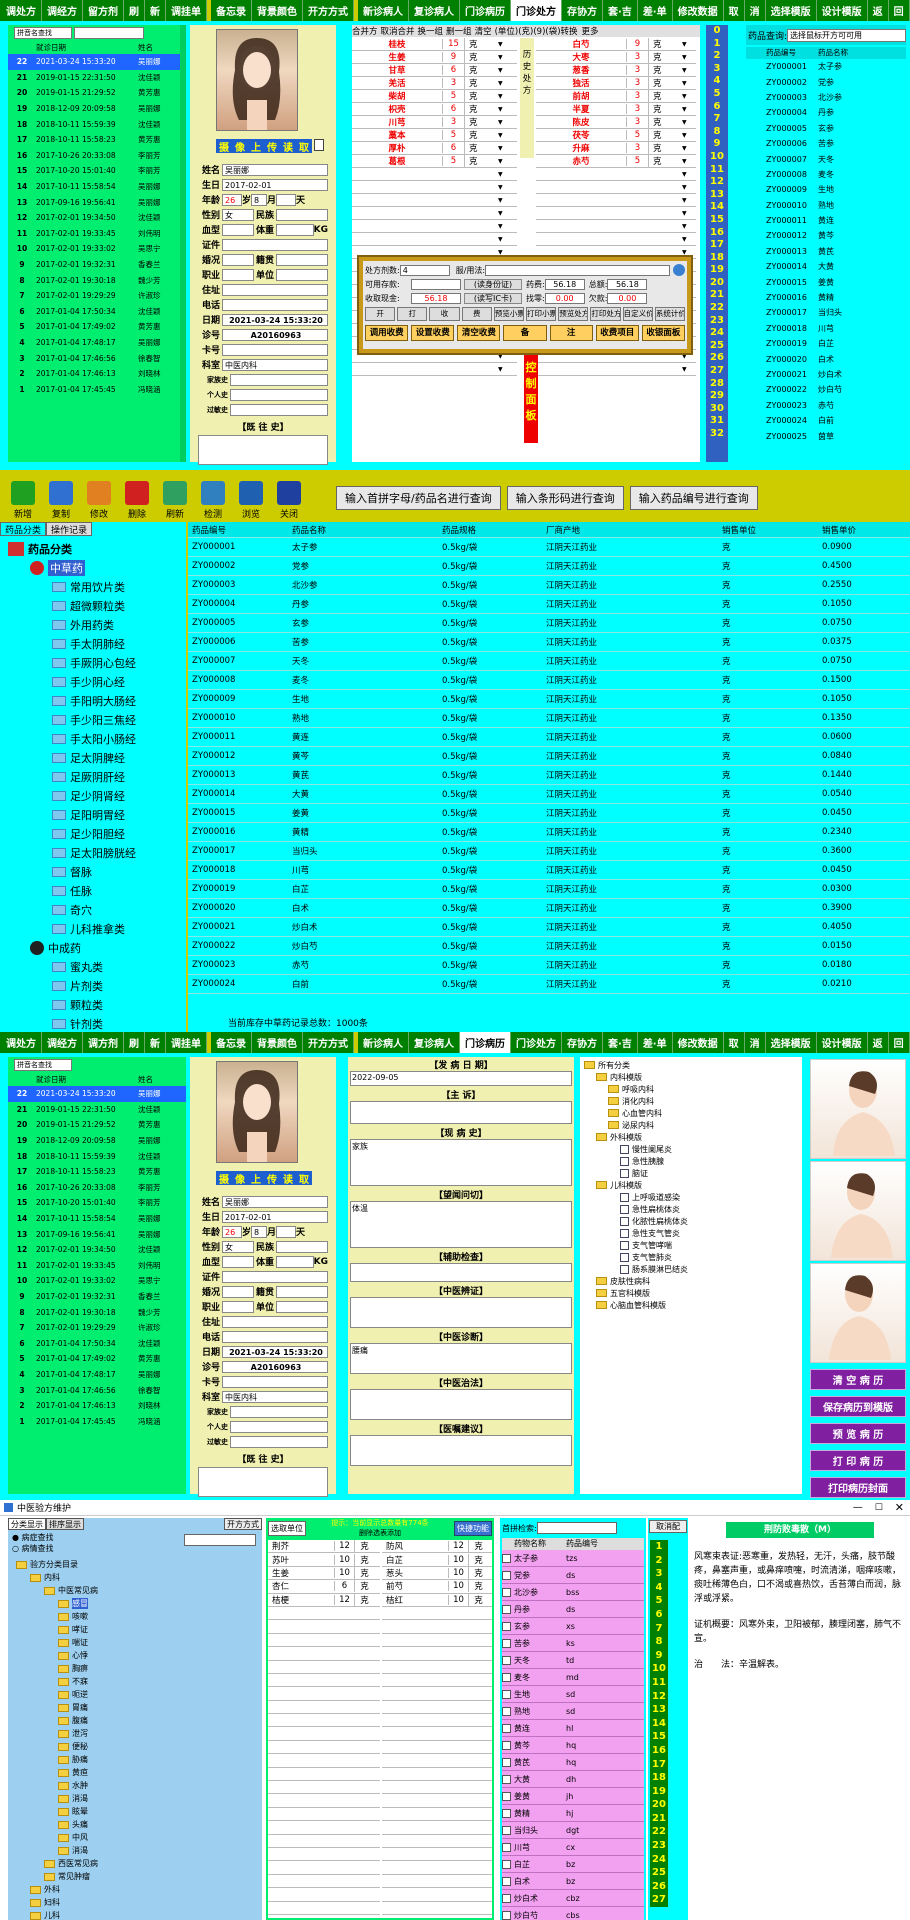  Describe the element at coordinates (431, 31) in the screenshot. I see `switch-group-button: 换一组` at that location.